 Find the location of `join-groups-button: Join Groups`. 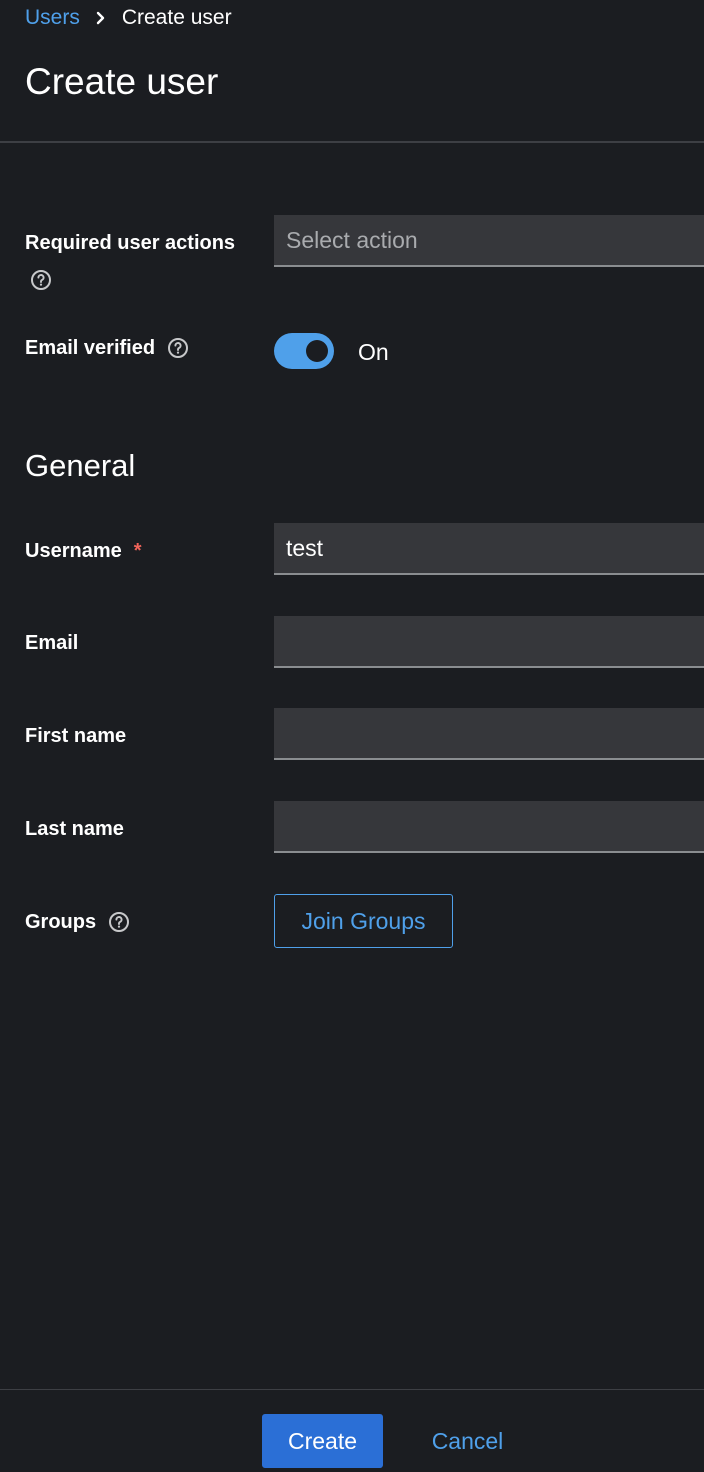

join-groups-button: Join Groups is located at coordinates (363, 921).